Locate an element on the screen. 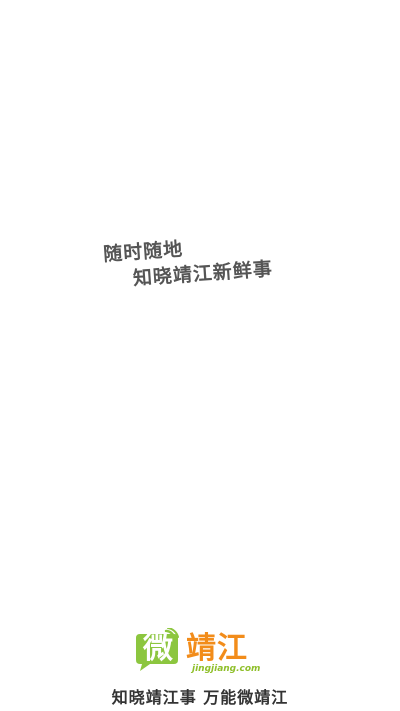 Image resolution: width=400 pixels, height=711 pixels. logo-domain: jingjiang.com is located at coordinates (226, 669).